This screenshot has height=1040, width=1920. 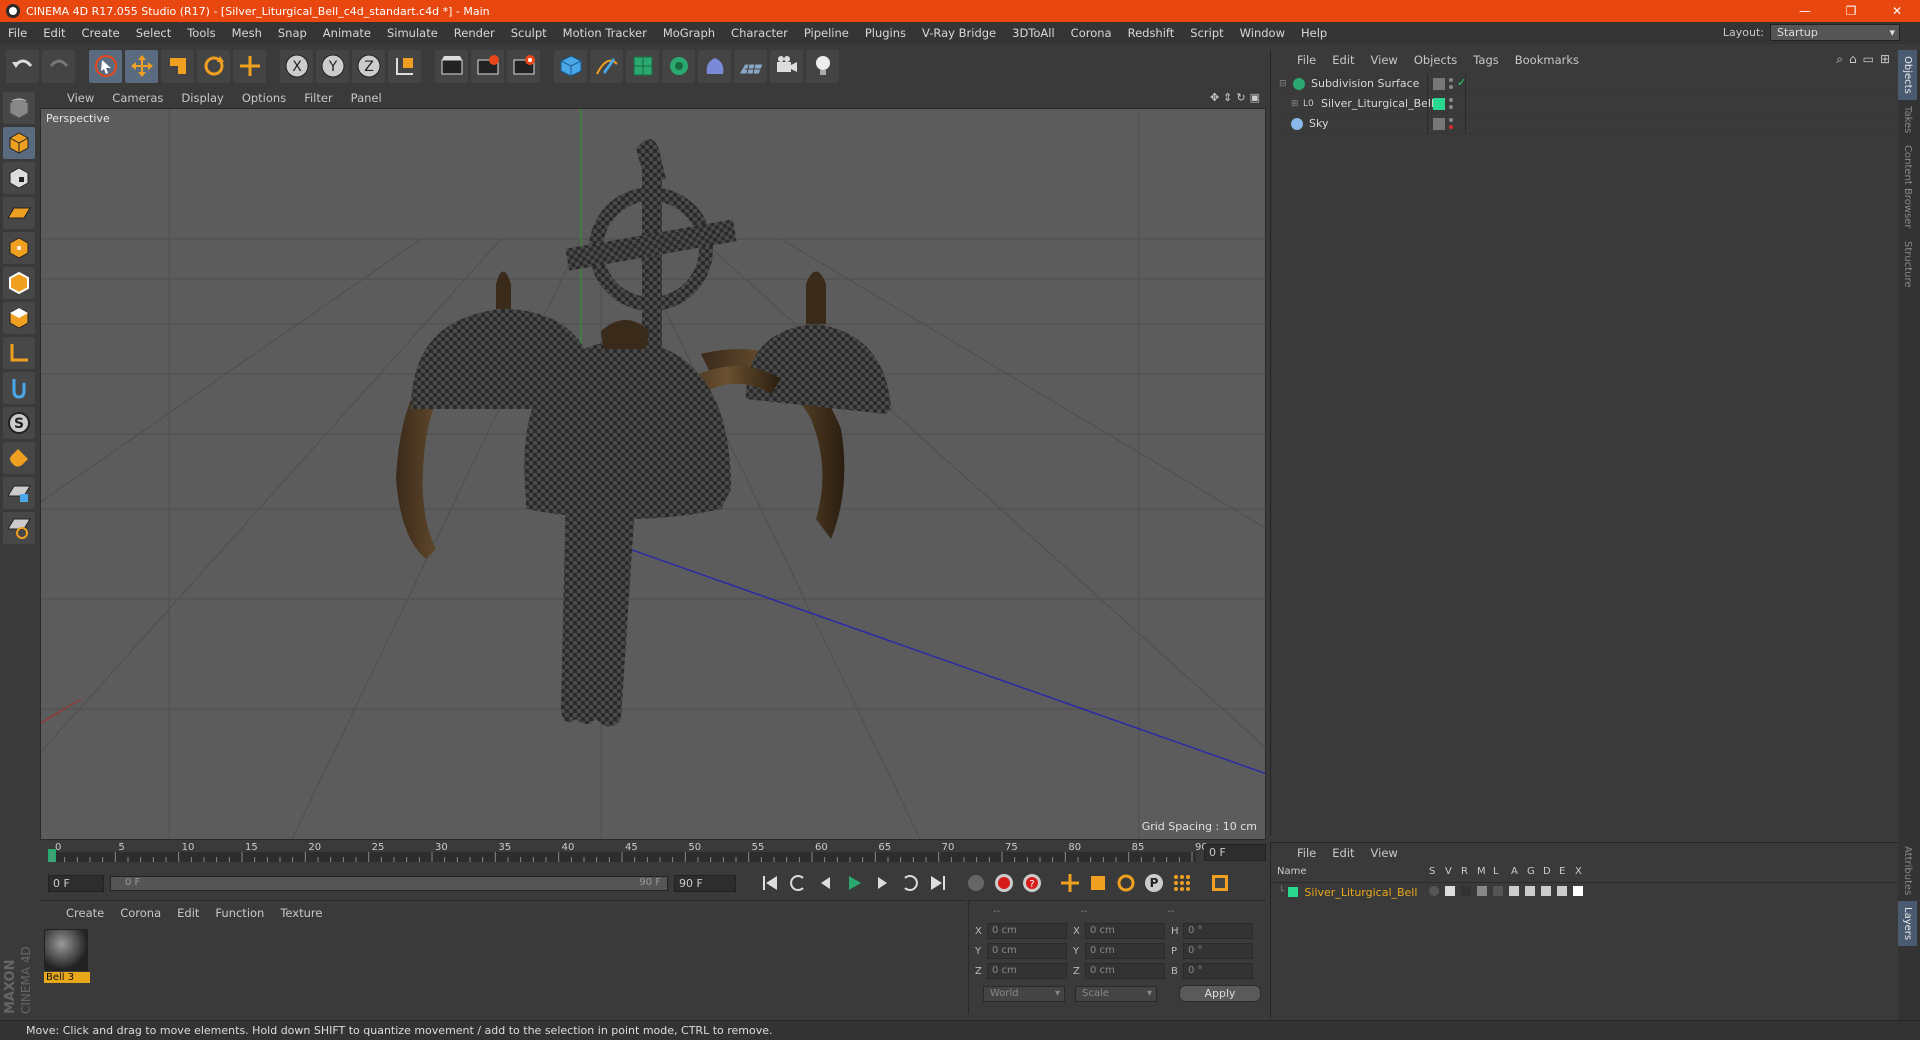 What do you see at coordinates (529, 33) in the screenshot?
I see `menu-sculpt: Sculpt` at bounding box center [529, 33].